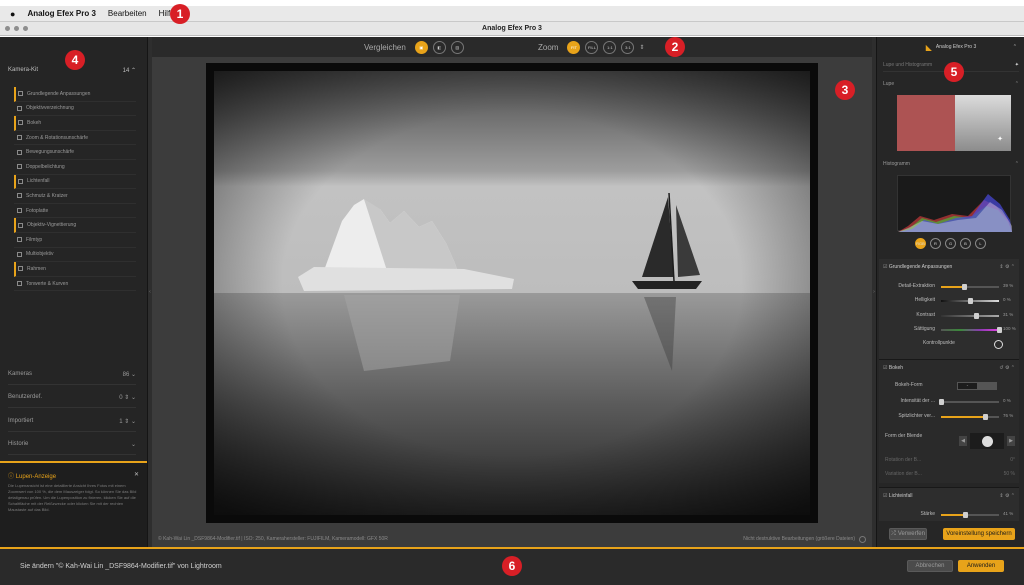 This screenshot has width=1024, height=585. I want to click on channel-l-button: L, so click(980, 243).